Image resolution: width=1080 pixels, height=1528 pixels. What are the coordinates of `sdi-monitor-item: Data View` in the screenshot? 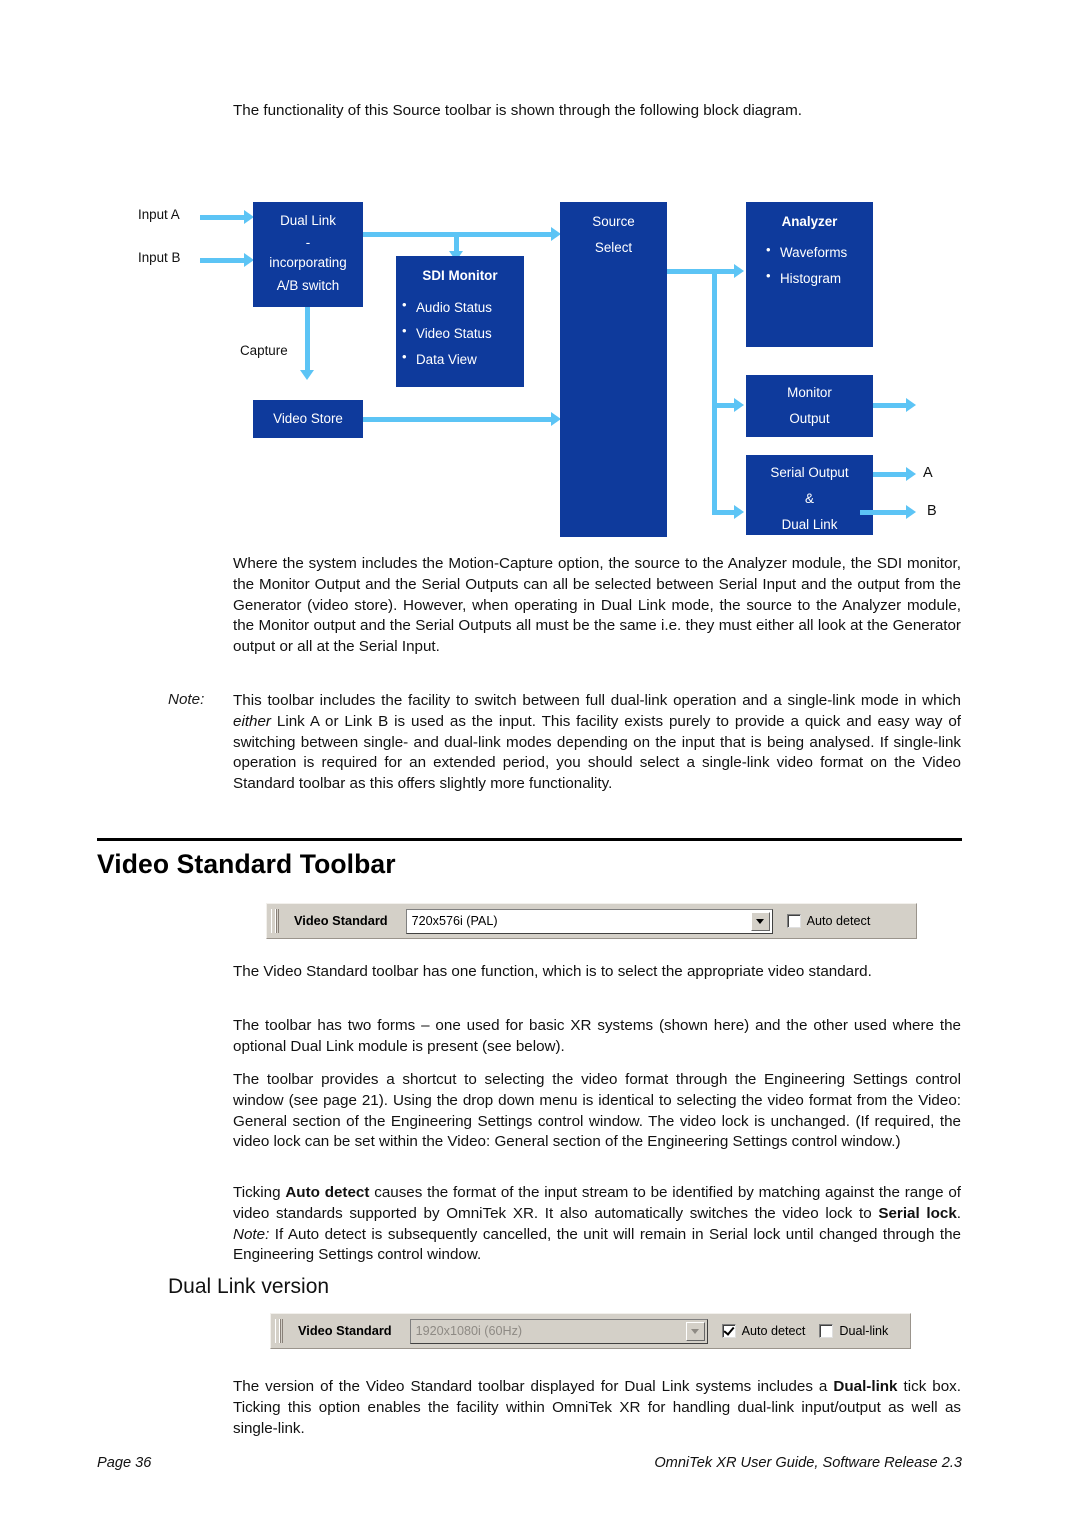 It's located at (460, 358).